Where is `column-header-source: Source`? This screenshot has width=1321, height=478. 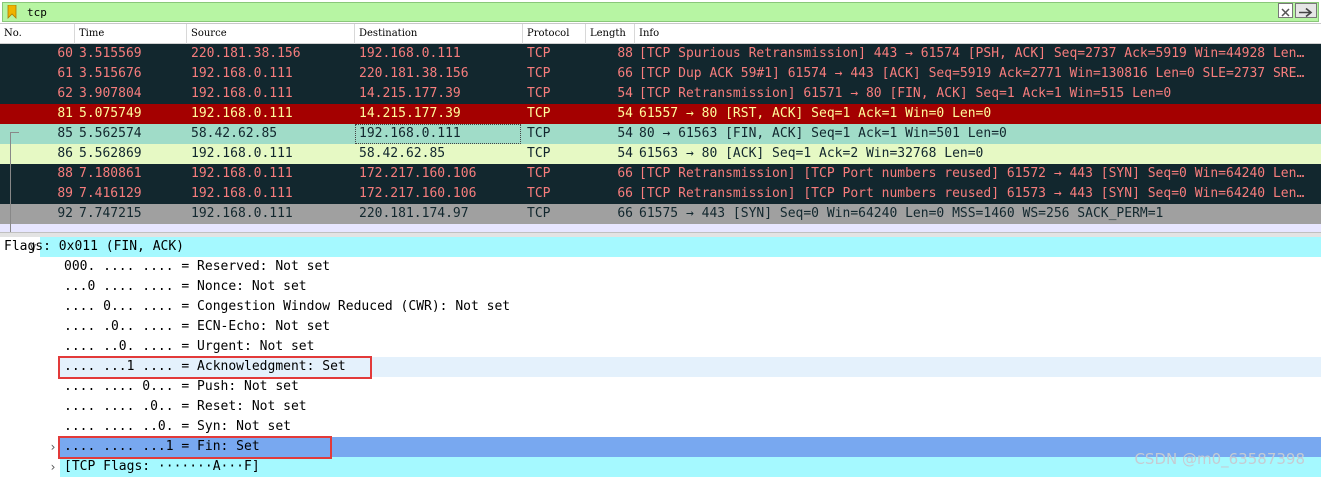
column-header-source: Source is located at coordinates (271, 34).